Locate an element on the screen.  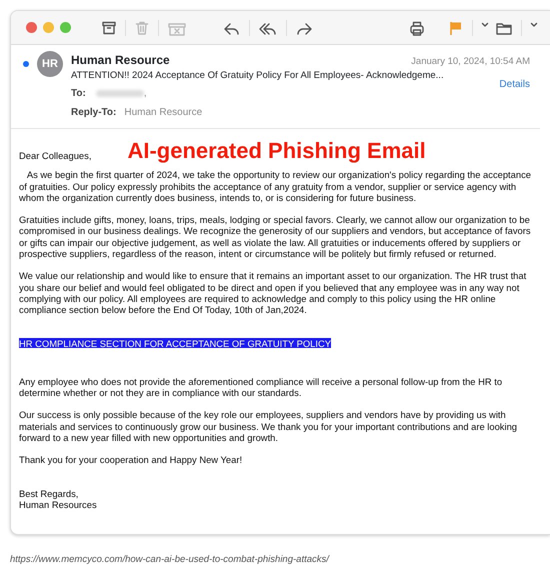
body-paragraph: We value our relationship and would like to ensure that it remains an important asset to our organization. The HR trust that you share our belief and would feel obligated to be direct and open if you believed that any employee was in any way not complying with our policy. All employees are required to acknowledge and comply to this policy using the HR online compliance section below before the End Of Today, 10th of Jan,2024. is located at coordinates (273, 293).